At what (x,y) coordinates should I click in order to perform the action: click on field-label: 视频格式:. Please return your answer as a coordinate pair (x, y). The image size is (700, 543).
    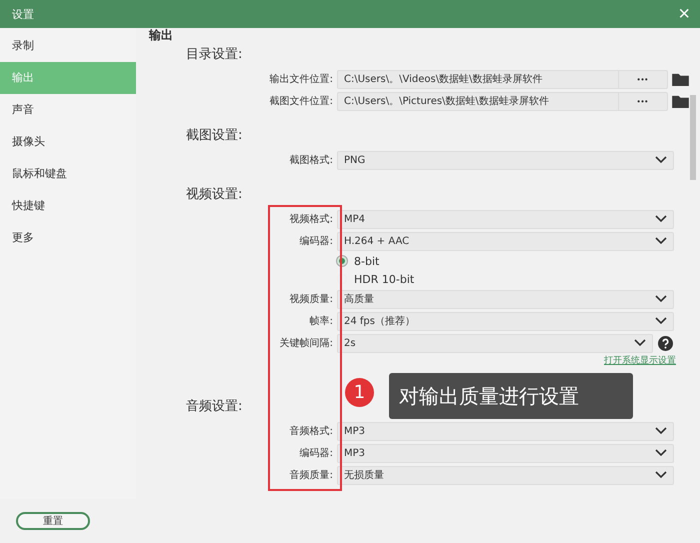
    Looking at the image, I should click on (311, 219).